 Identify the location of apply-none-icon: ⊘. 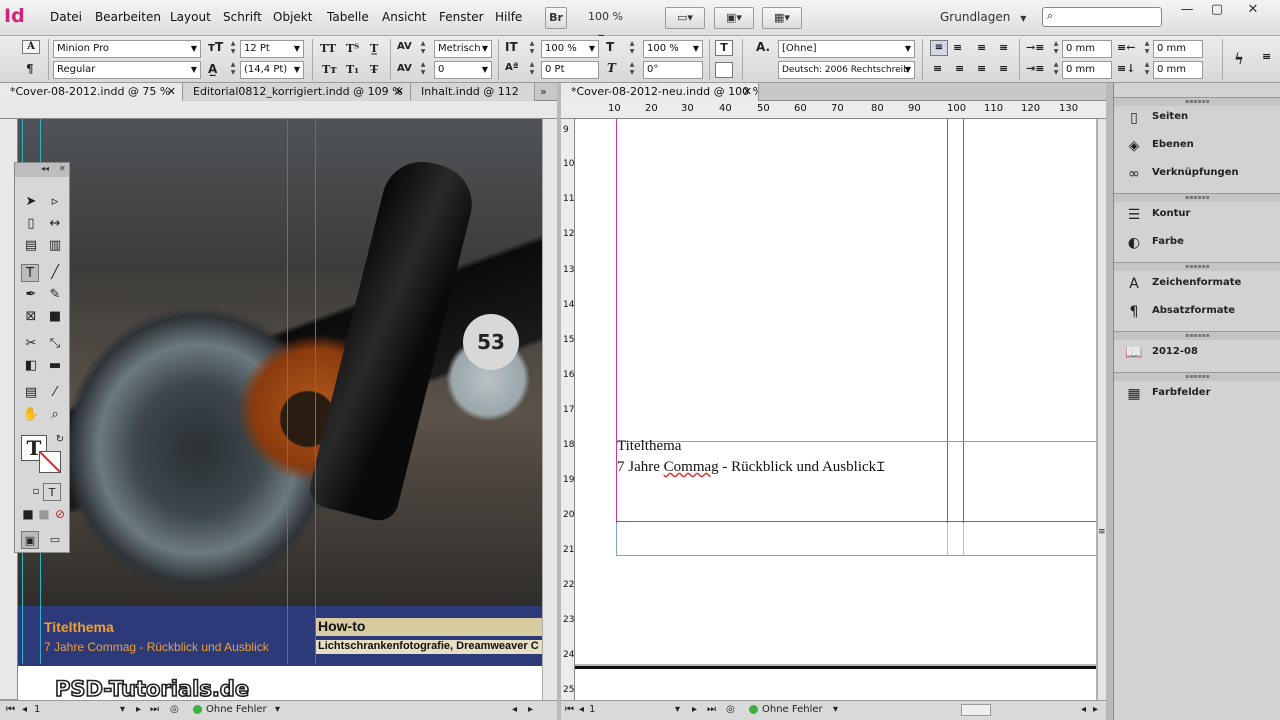
(60, 514).